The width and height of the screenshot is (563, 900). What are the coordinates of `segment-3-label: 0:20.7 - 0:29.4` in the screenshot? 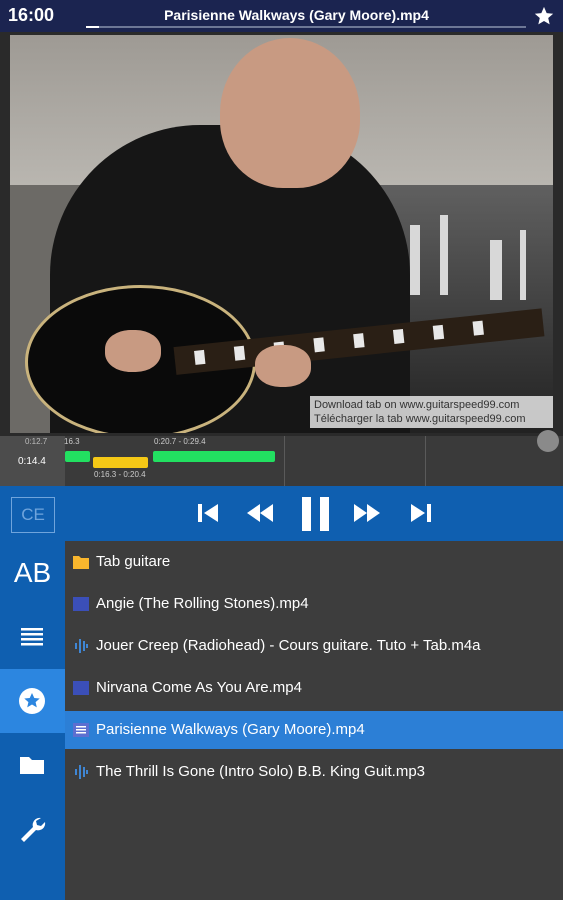 It's located at (180, 441).